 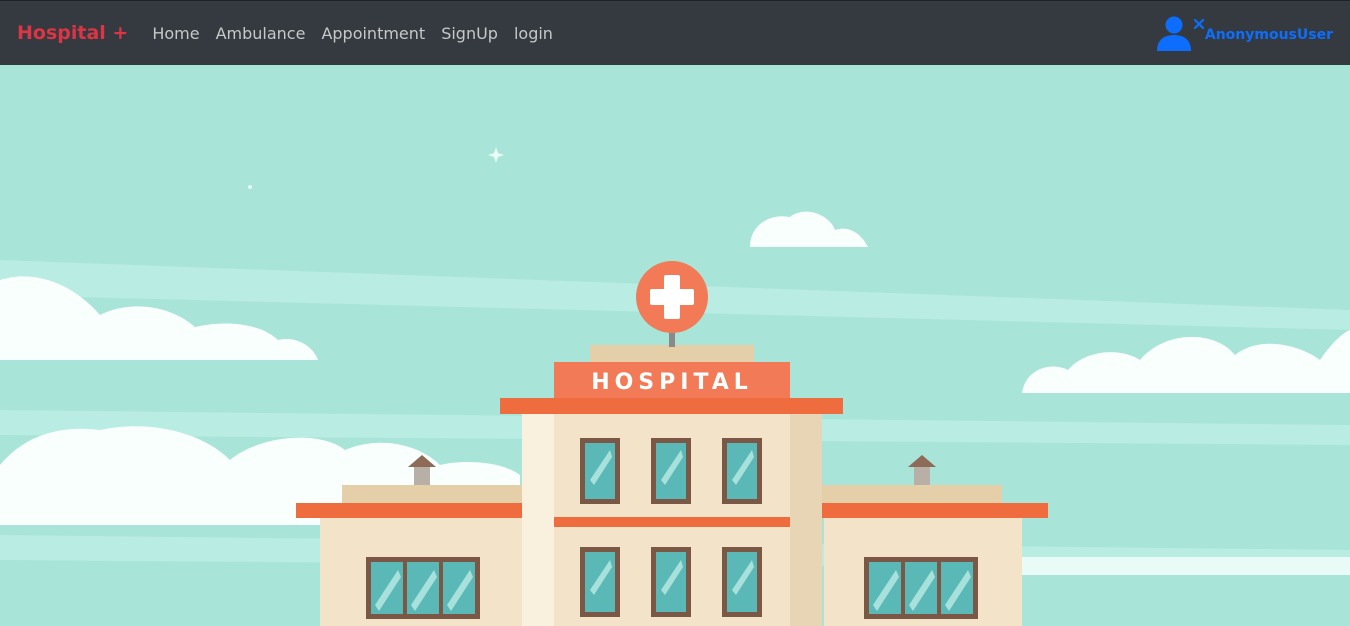 I want to click on nav-link-appointment: Appointment, so click(x=373, y=33).